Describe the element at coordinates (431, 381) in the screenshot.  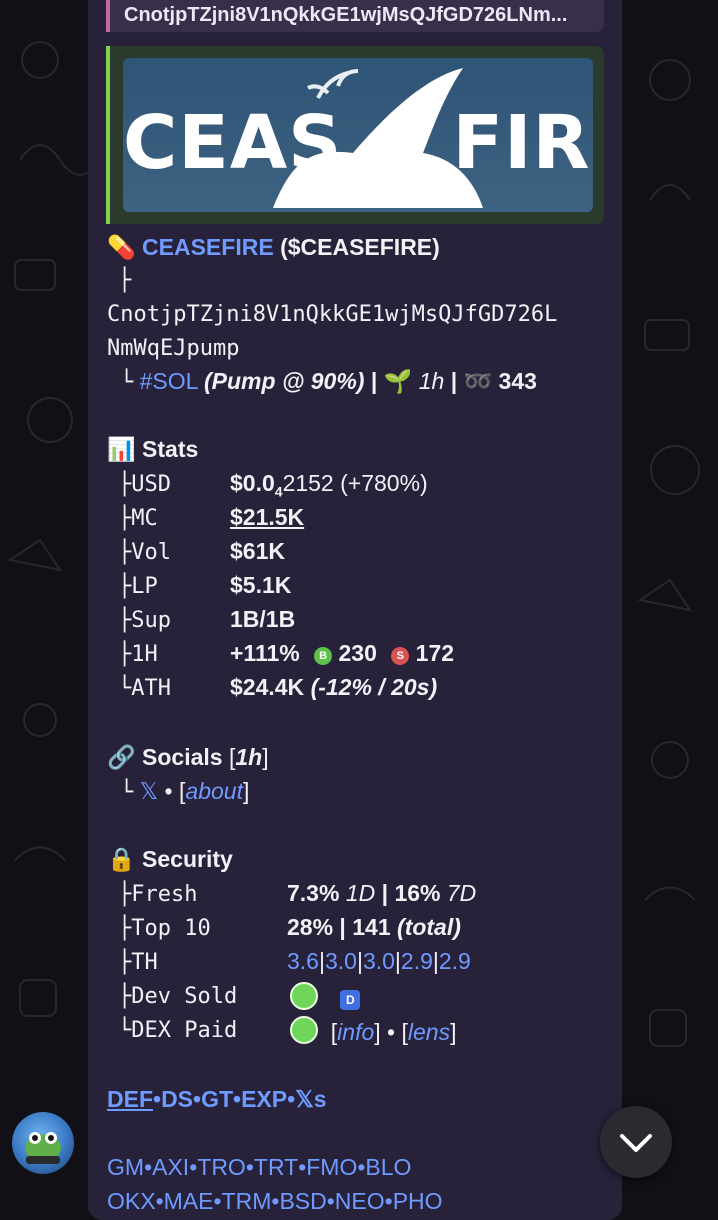
I see `token-age: 1h` at that location.